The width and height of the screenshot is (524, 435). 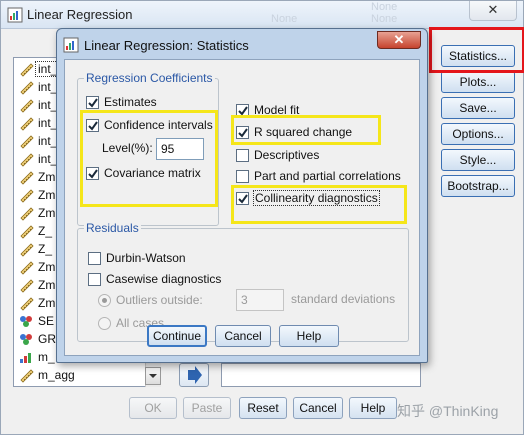 What do you see at coordinates (80, 14) in the screenshot?
I see `parent-title: Linear Regression` at bounding box center [80, 14].